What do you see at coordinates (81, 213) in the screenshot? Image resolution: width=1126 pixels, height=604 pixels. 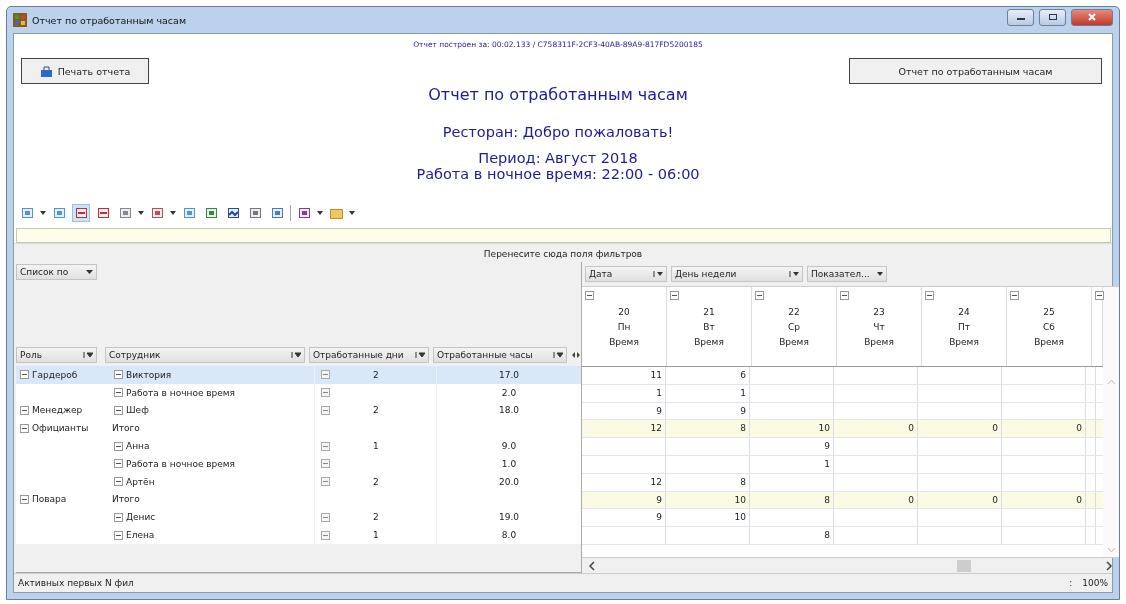 I see `toolbar-button` at bounding box center [81, 213].